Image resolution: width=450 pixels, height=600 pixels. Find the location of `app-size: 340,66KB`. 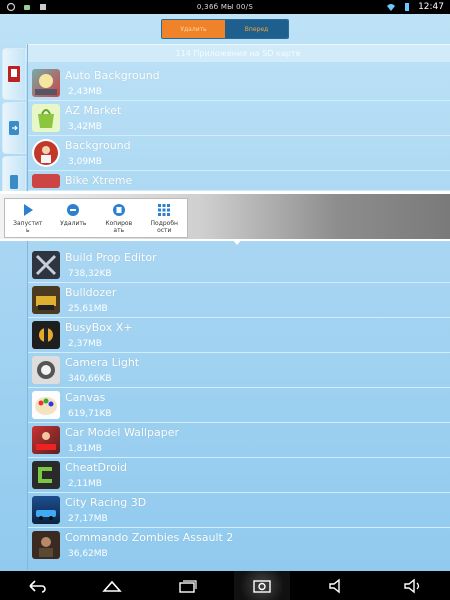

app-size: 340,66KB is located at coordinates (90, 379).